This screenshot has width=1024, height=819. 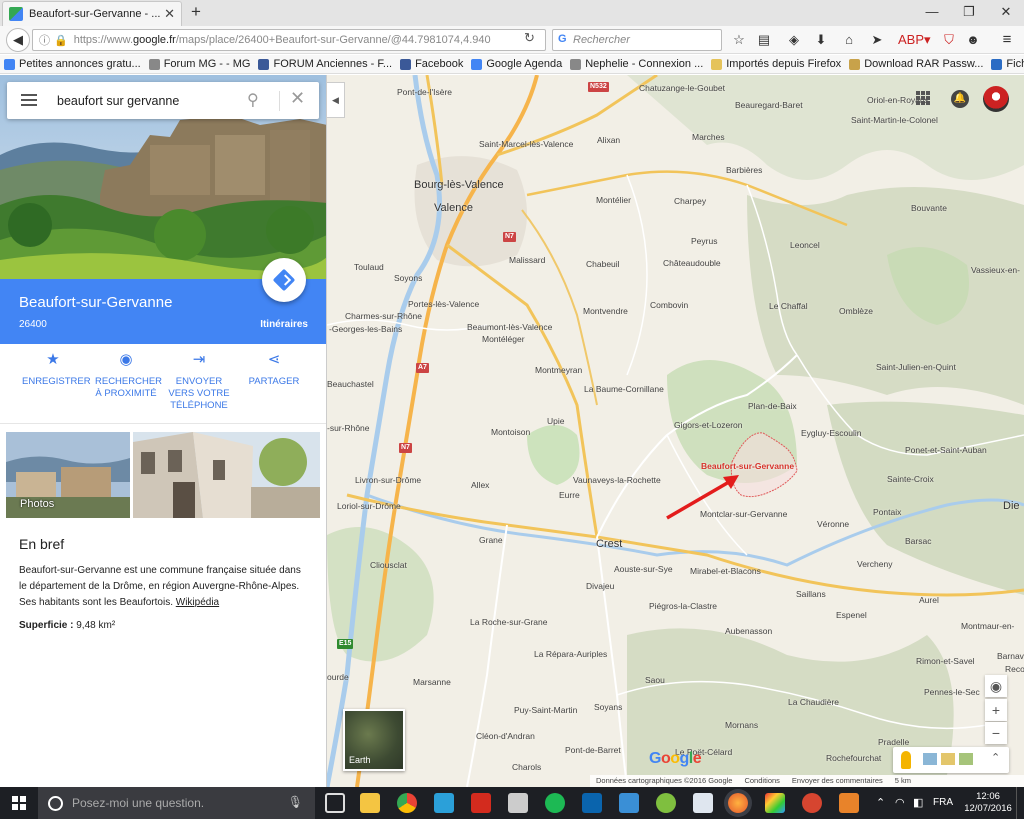 What do you see at coordinates (1010, 656) in the screenshot?
I see `map-town-label: Barnav` at bounding box center [1010, 656].